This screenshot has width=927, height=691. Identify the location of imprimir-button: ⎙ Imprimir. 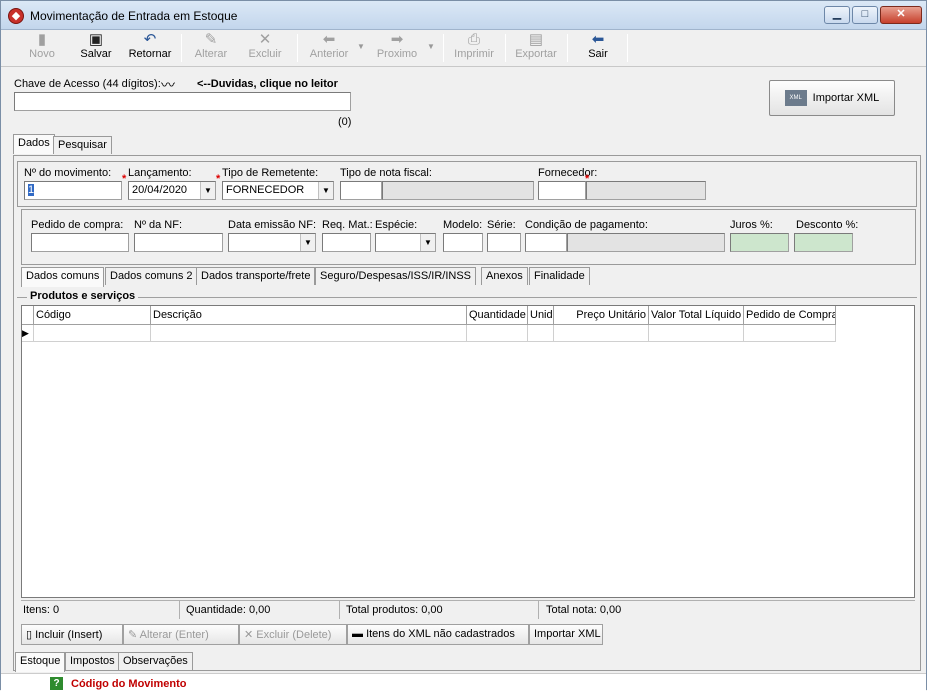
(474, 48).